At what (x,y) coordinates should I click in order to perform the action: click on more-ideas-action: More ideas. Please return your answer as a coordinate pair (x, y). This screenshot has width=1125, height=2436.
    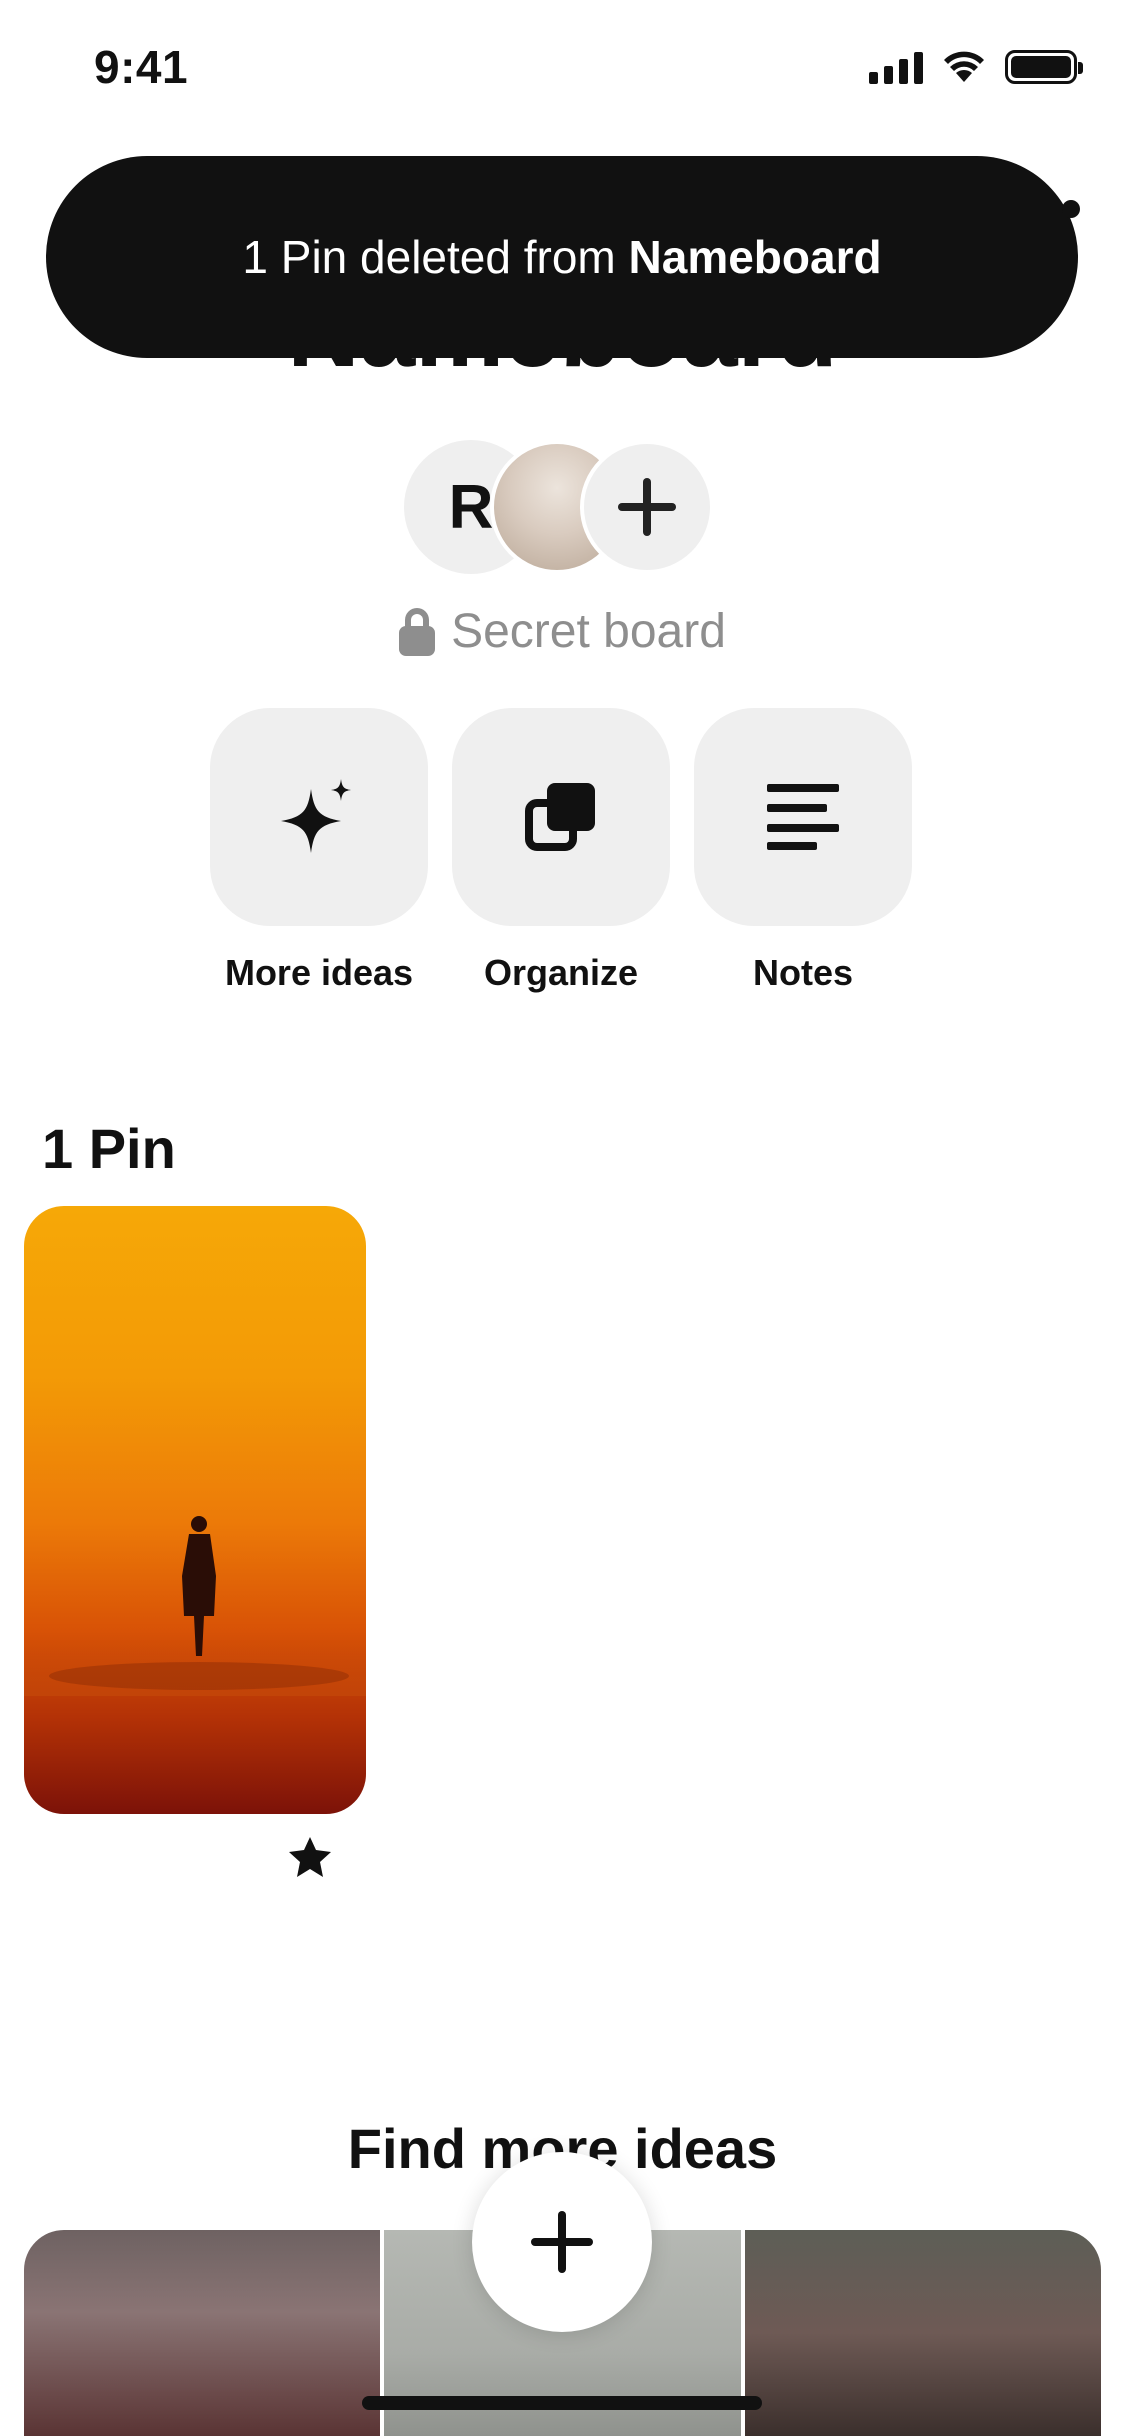
    Looking at the image, I should click on (319, 851).